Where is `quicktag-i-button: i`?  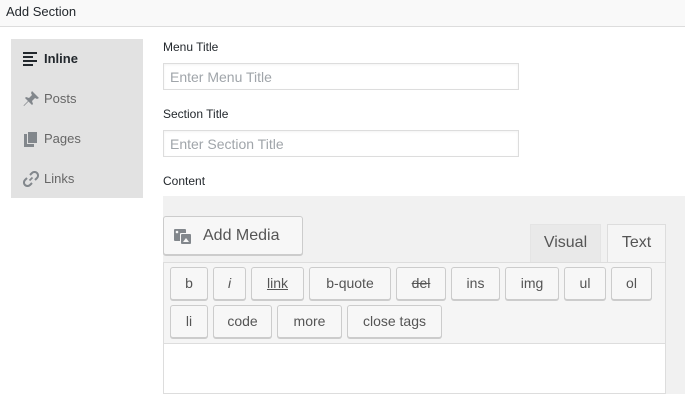
quicktag-i-button: i is located at coordinates (229, 283).